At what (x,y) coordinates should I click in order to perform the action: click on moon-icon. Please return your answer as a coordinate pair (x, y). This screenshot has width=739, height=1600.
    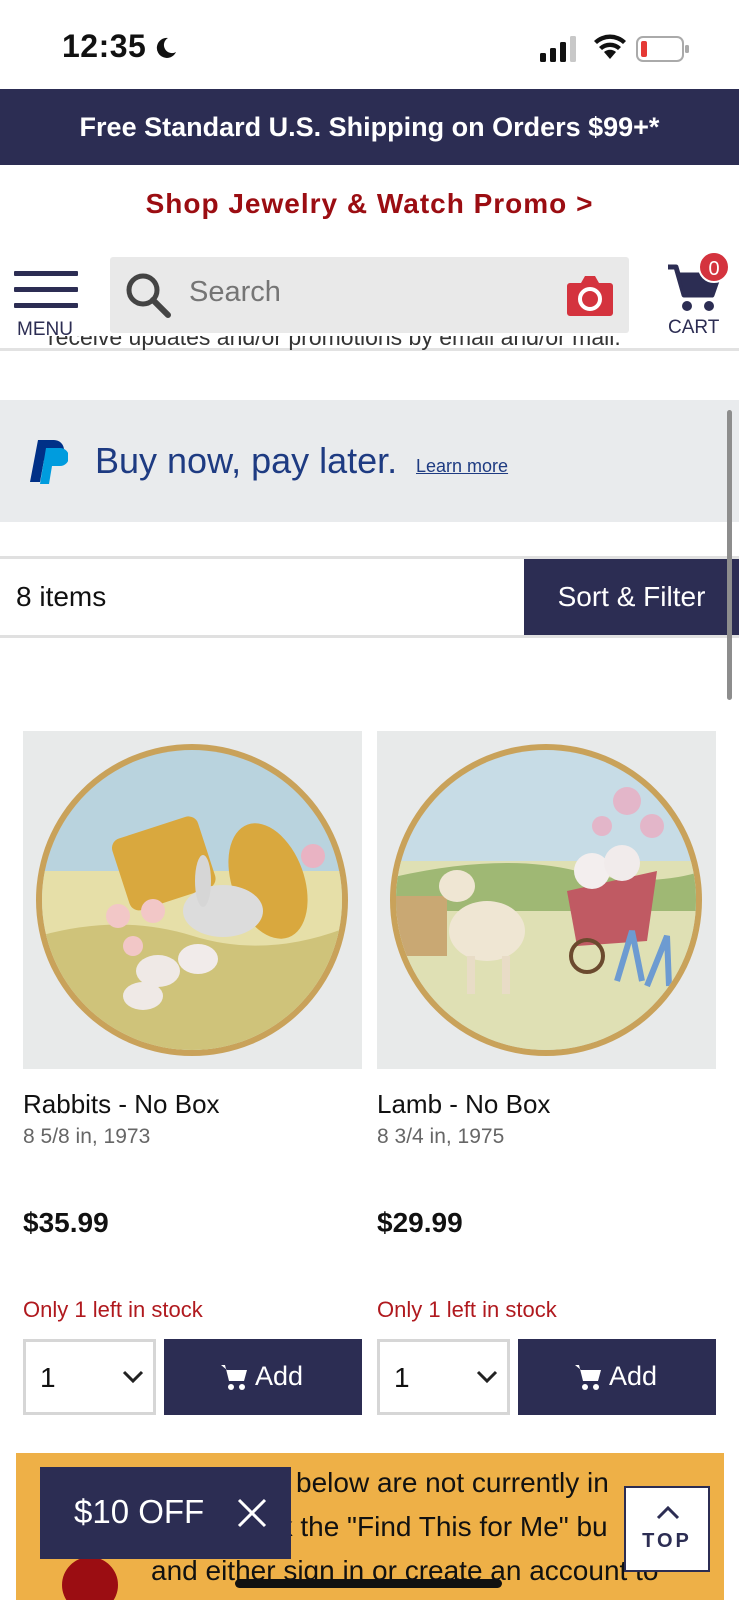
    Looking at the image, I should click on (166, 47).